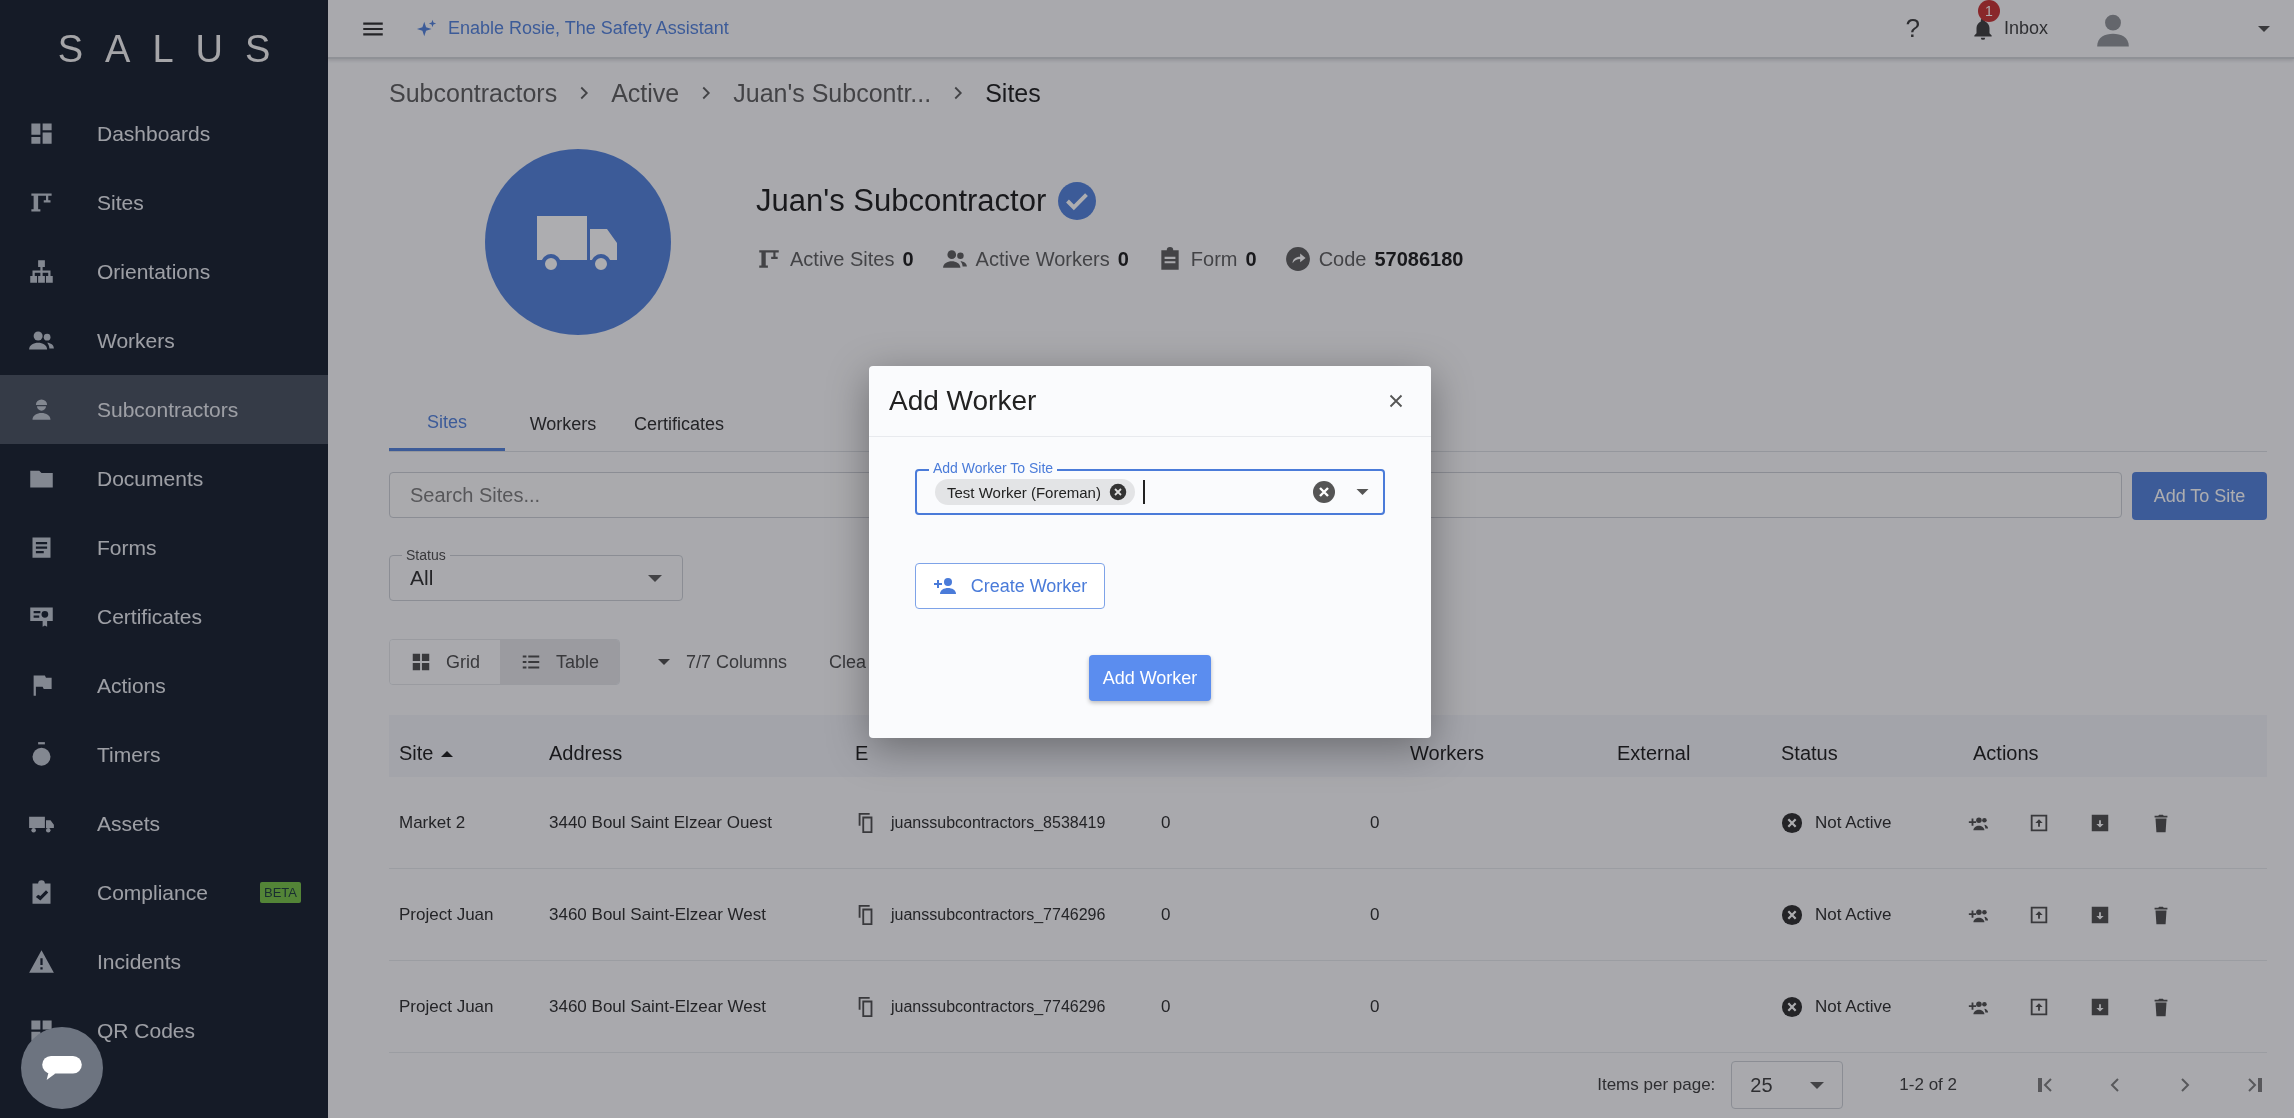  Describe the element at coordinates (679, 424) in the screenshot. I see `tab: Certificates` at that location.